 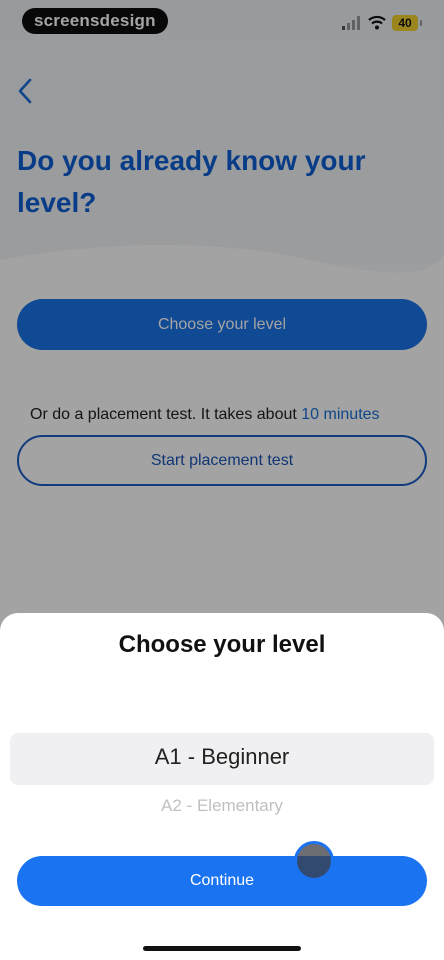 I want to click on touch-indicator, so click(x=314, y=861).